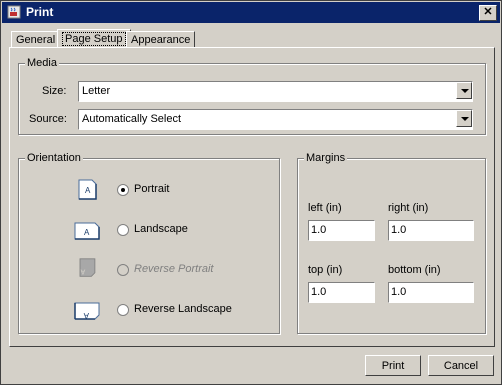 This screenshot has width=502, height=385. Describe the element at coordinates (132, 119) in the screenshot. I see `source-value: Automatically Select` at that location.